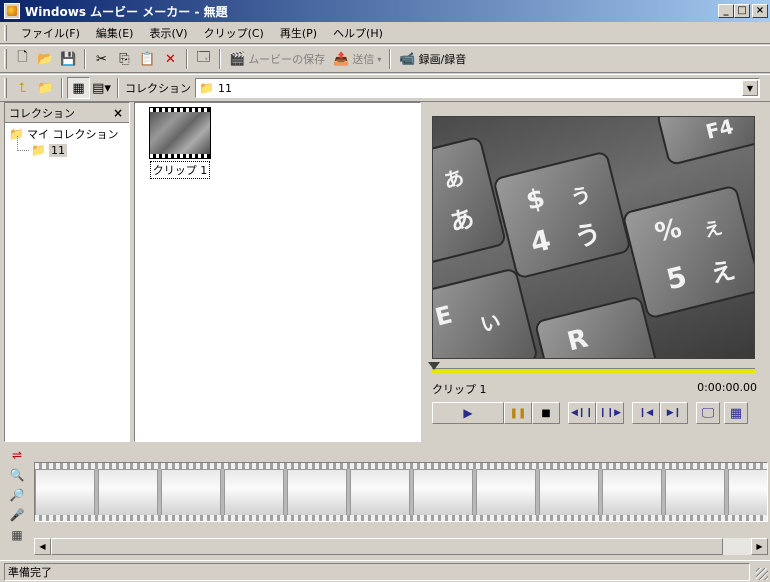  I want to click on new-collection-icon: 📁, so click(45, 88).